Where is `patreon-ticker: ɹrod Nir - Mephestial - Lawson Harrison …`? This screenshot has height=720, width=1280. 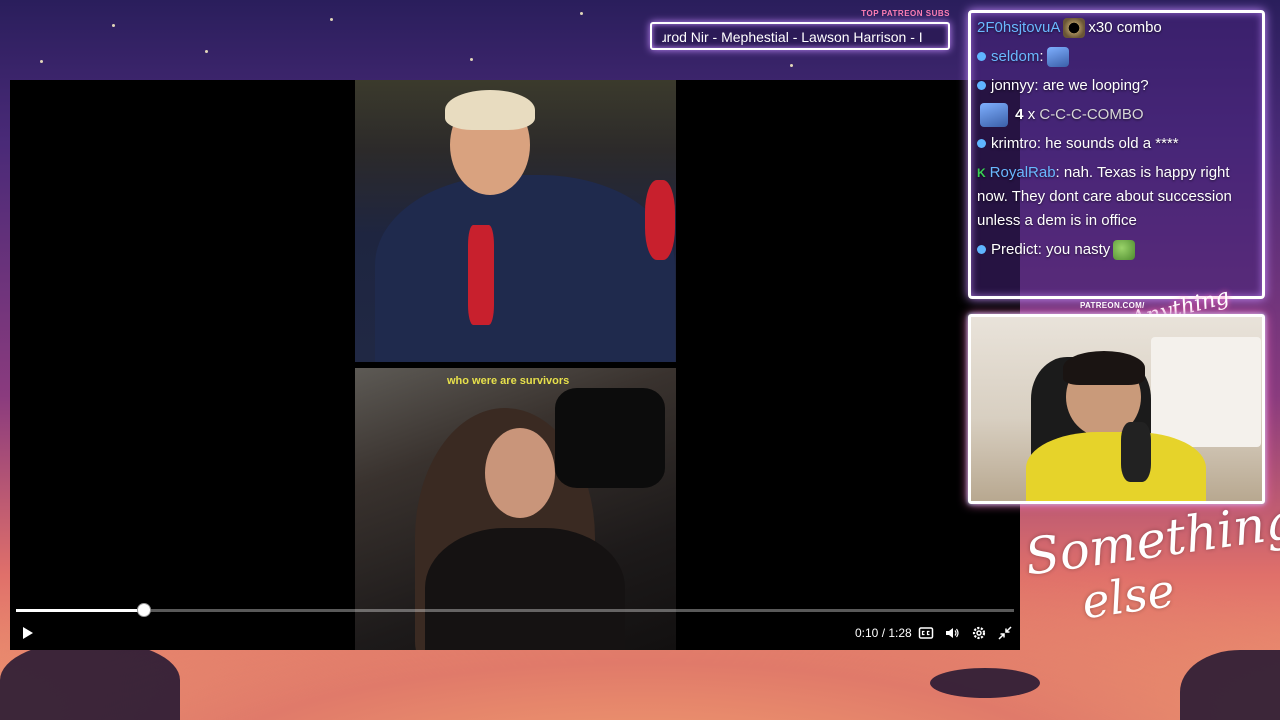
patreon-ticker: ɹrod Nir - Mephestial - Lawson Harrison … is located at coordinates (800, 36).